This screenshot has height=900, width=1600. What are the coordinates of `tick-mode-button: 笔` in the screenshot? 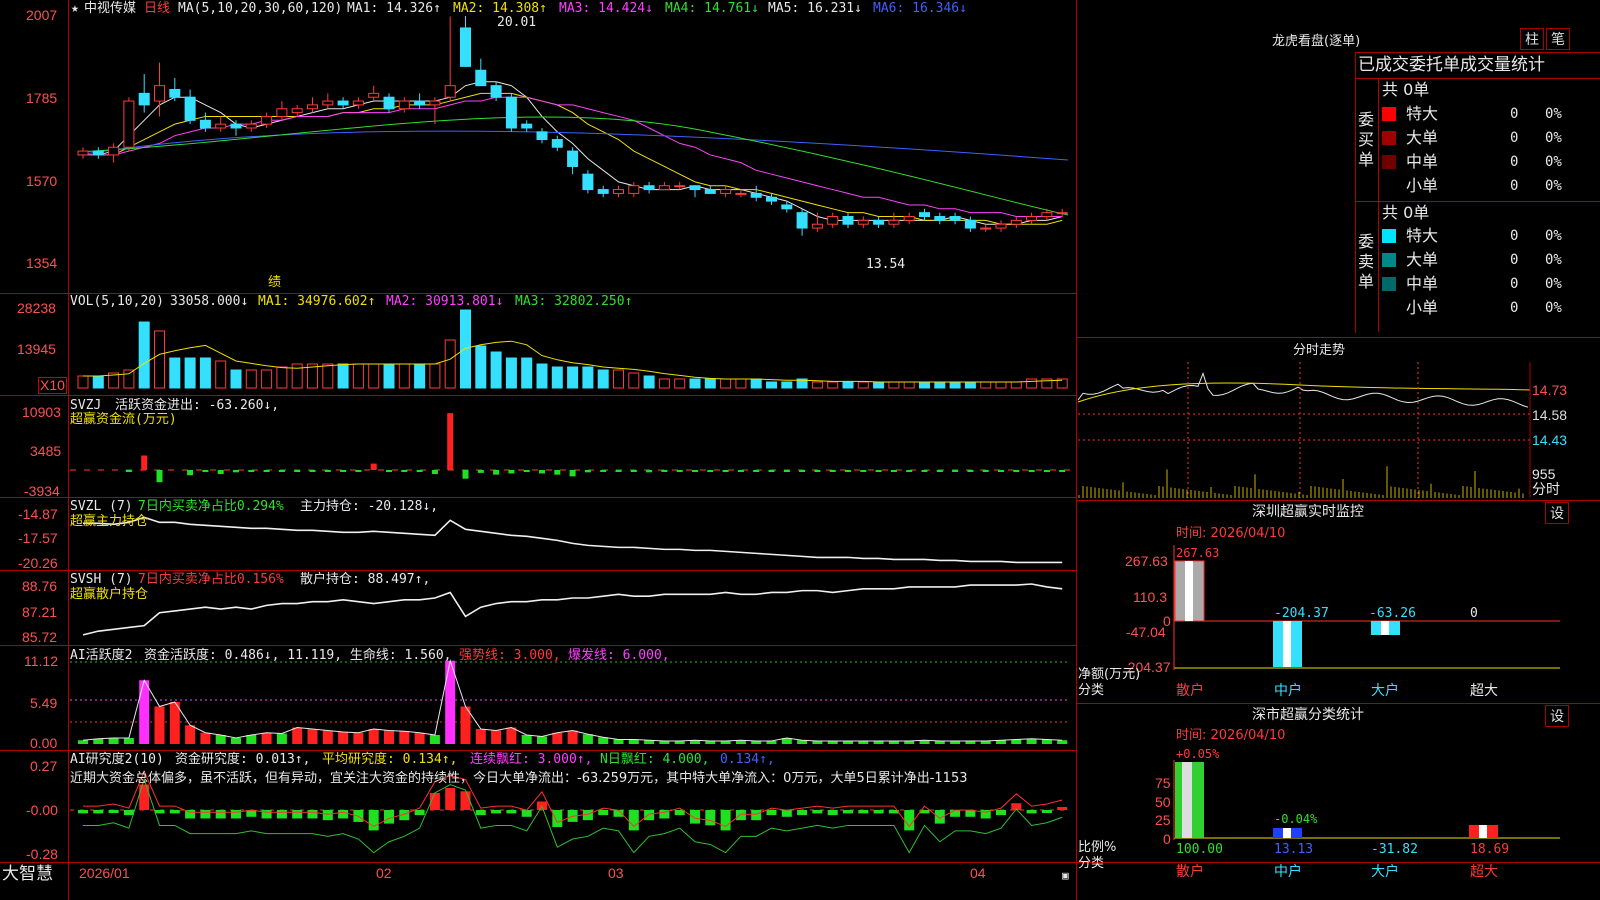 It's located at (1558, 39).